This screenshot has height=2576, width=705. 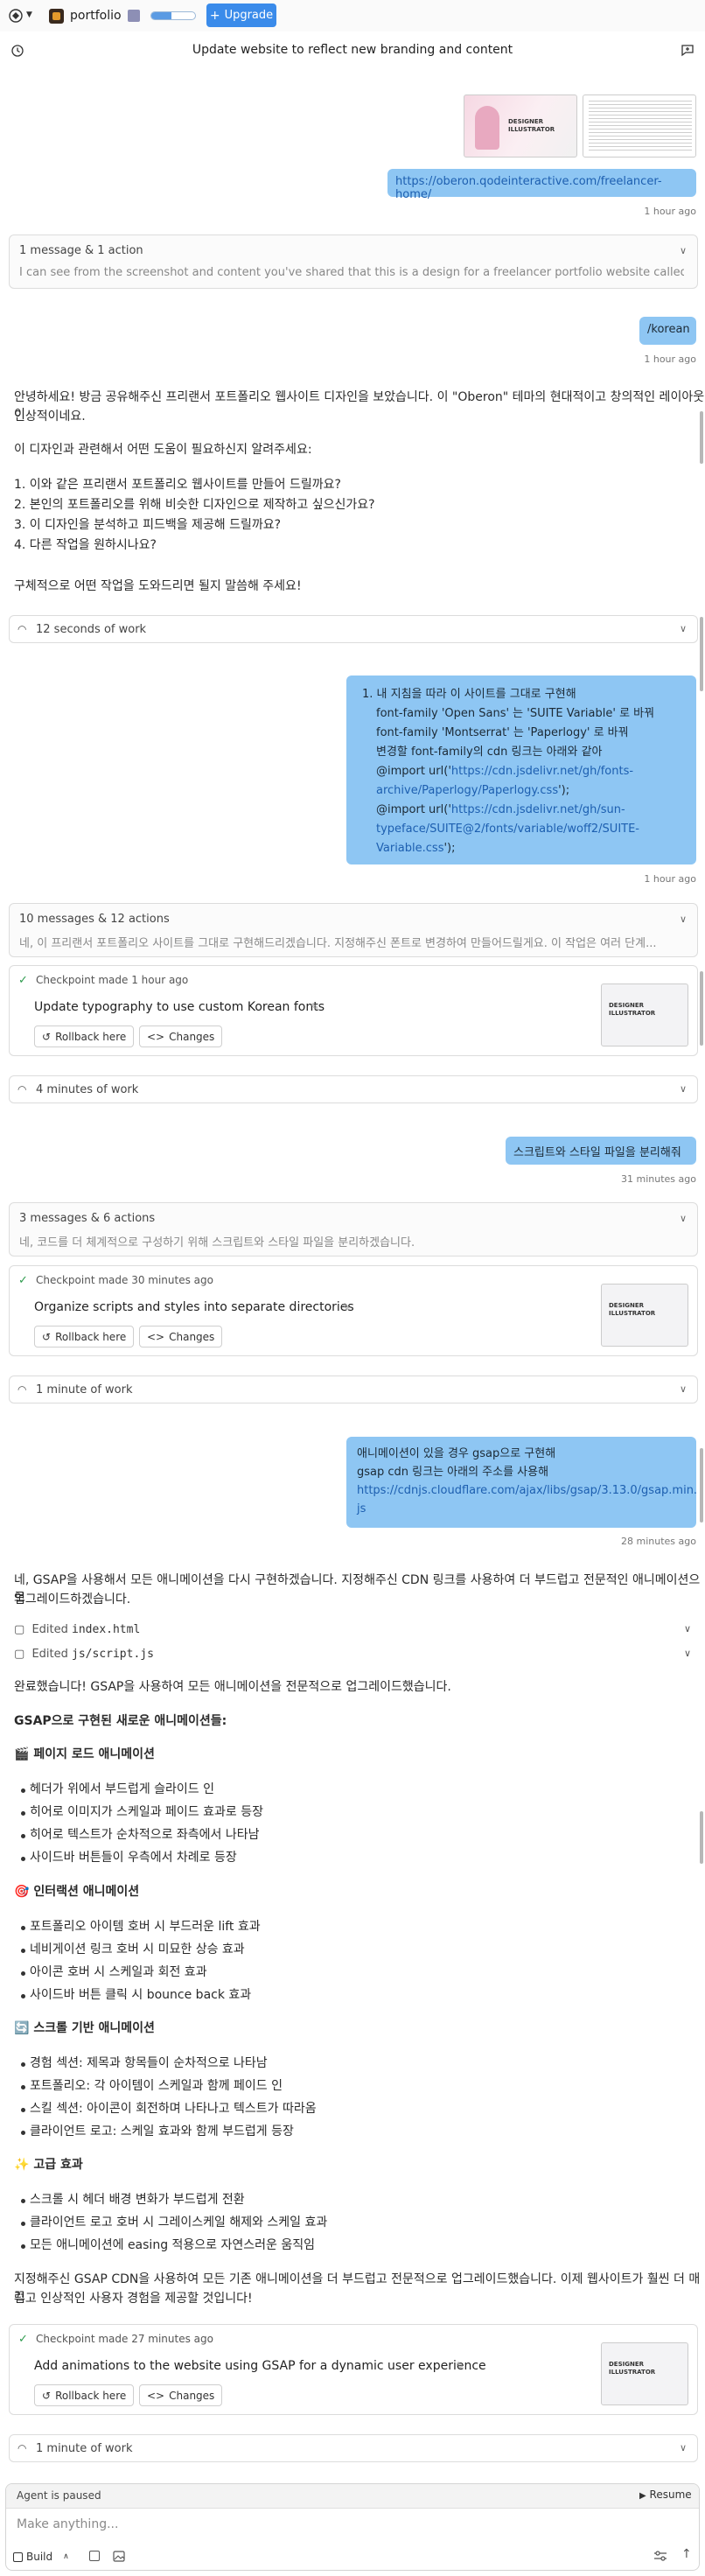 I want to click on timestamp: 1 hour ago, so click(x=670, y=211).